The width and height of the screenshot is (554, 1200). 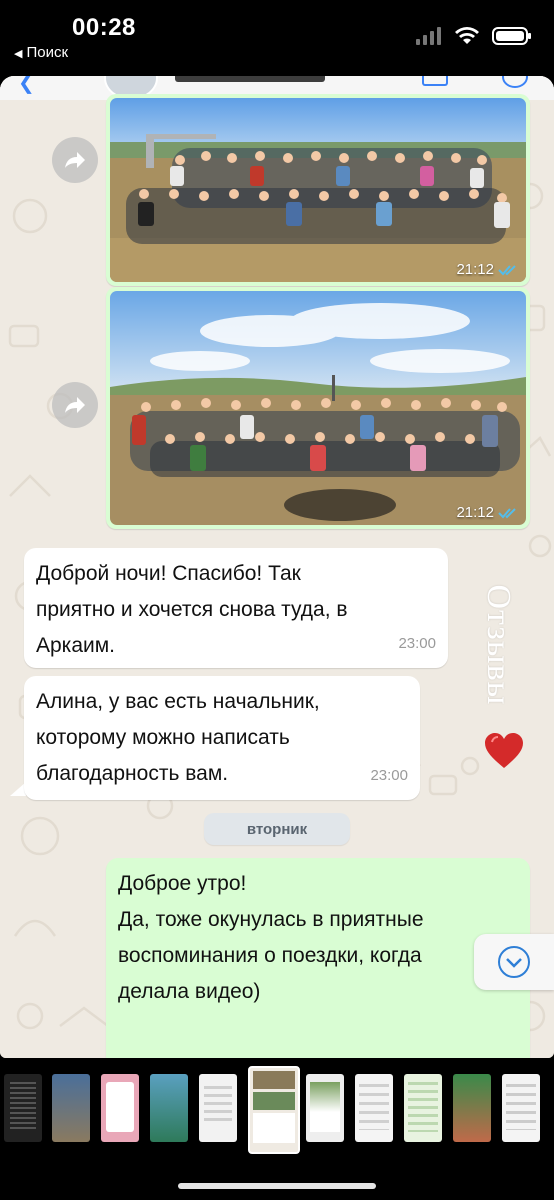 What do you see at coordinates (435, 81) in the screenshot?
I see `video-call-icon` at bounding box center [435, 81].